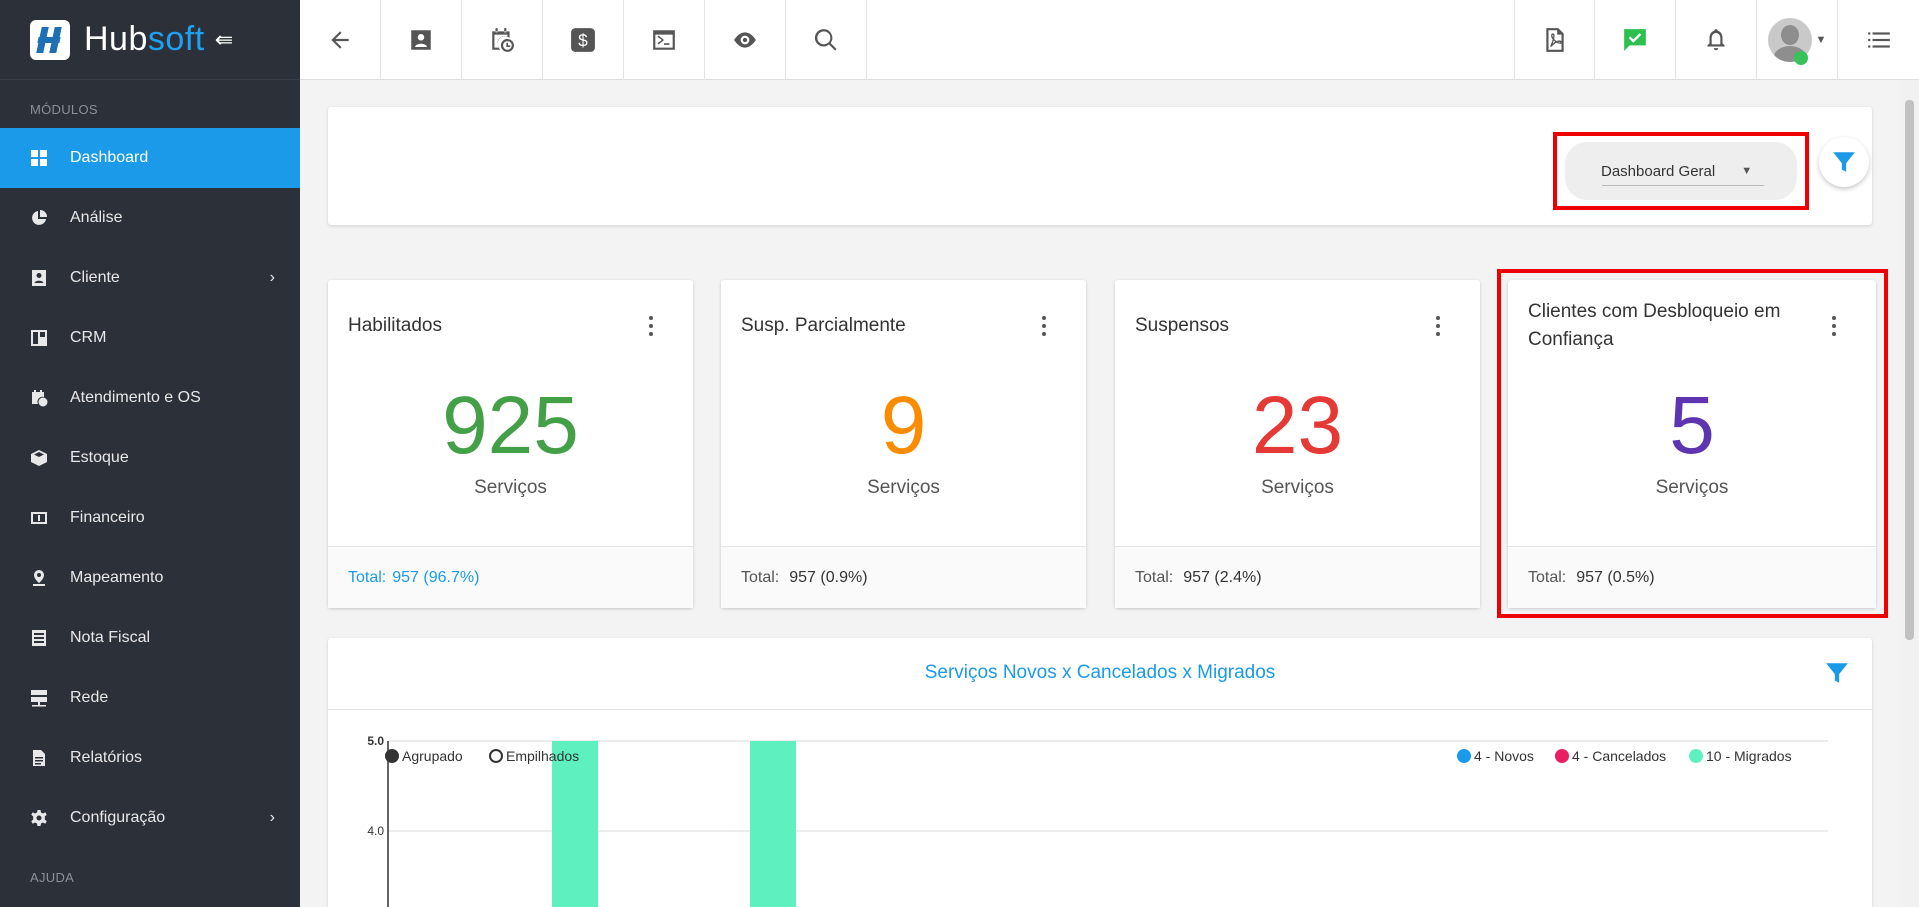 Image resolution: width=1919 pixels, height=907 pixels. I want to click on back-button, so click(340, 40).